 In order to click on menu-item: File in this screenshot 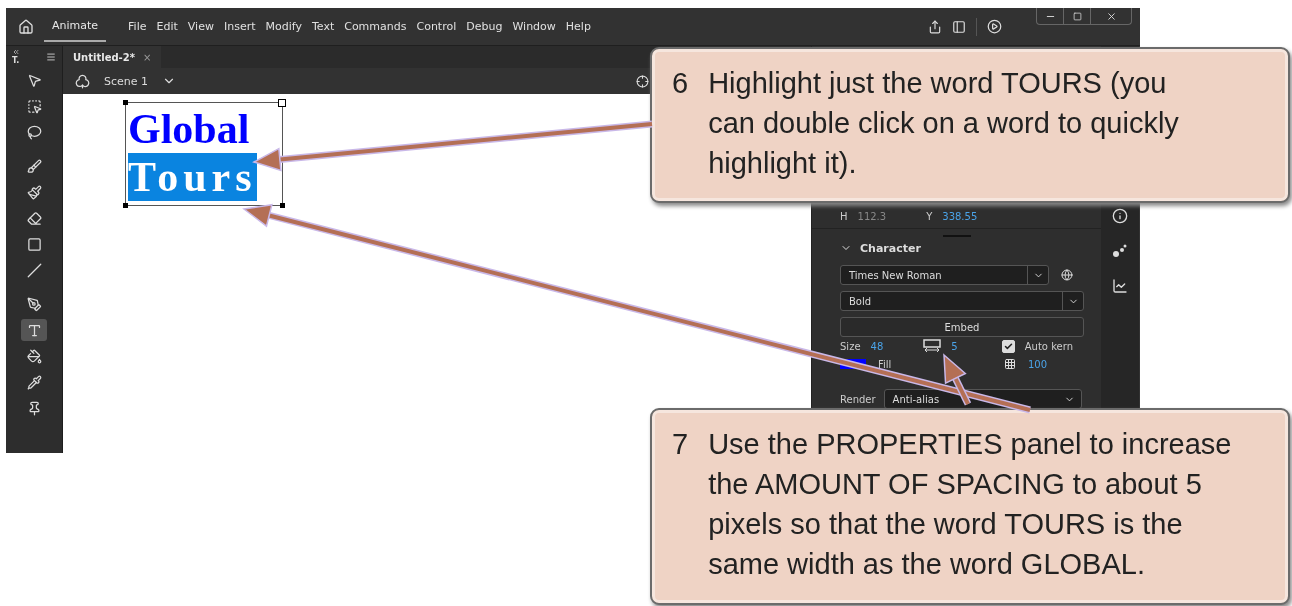, I will do `click(137, 26)`.